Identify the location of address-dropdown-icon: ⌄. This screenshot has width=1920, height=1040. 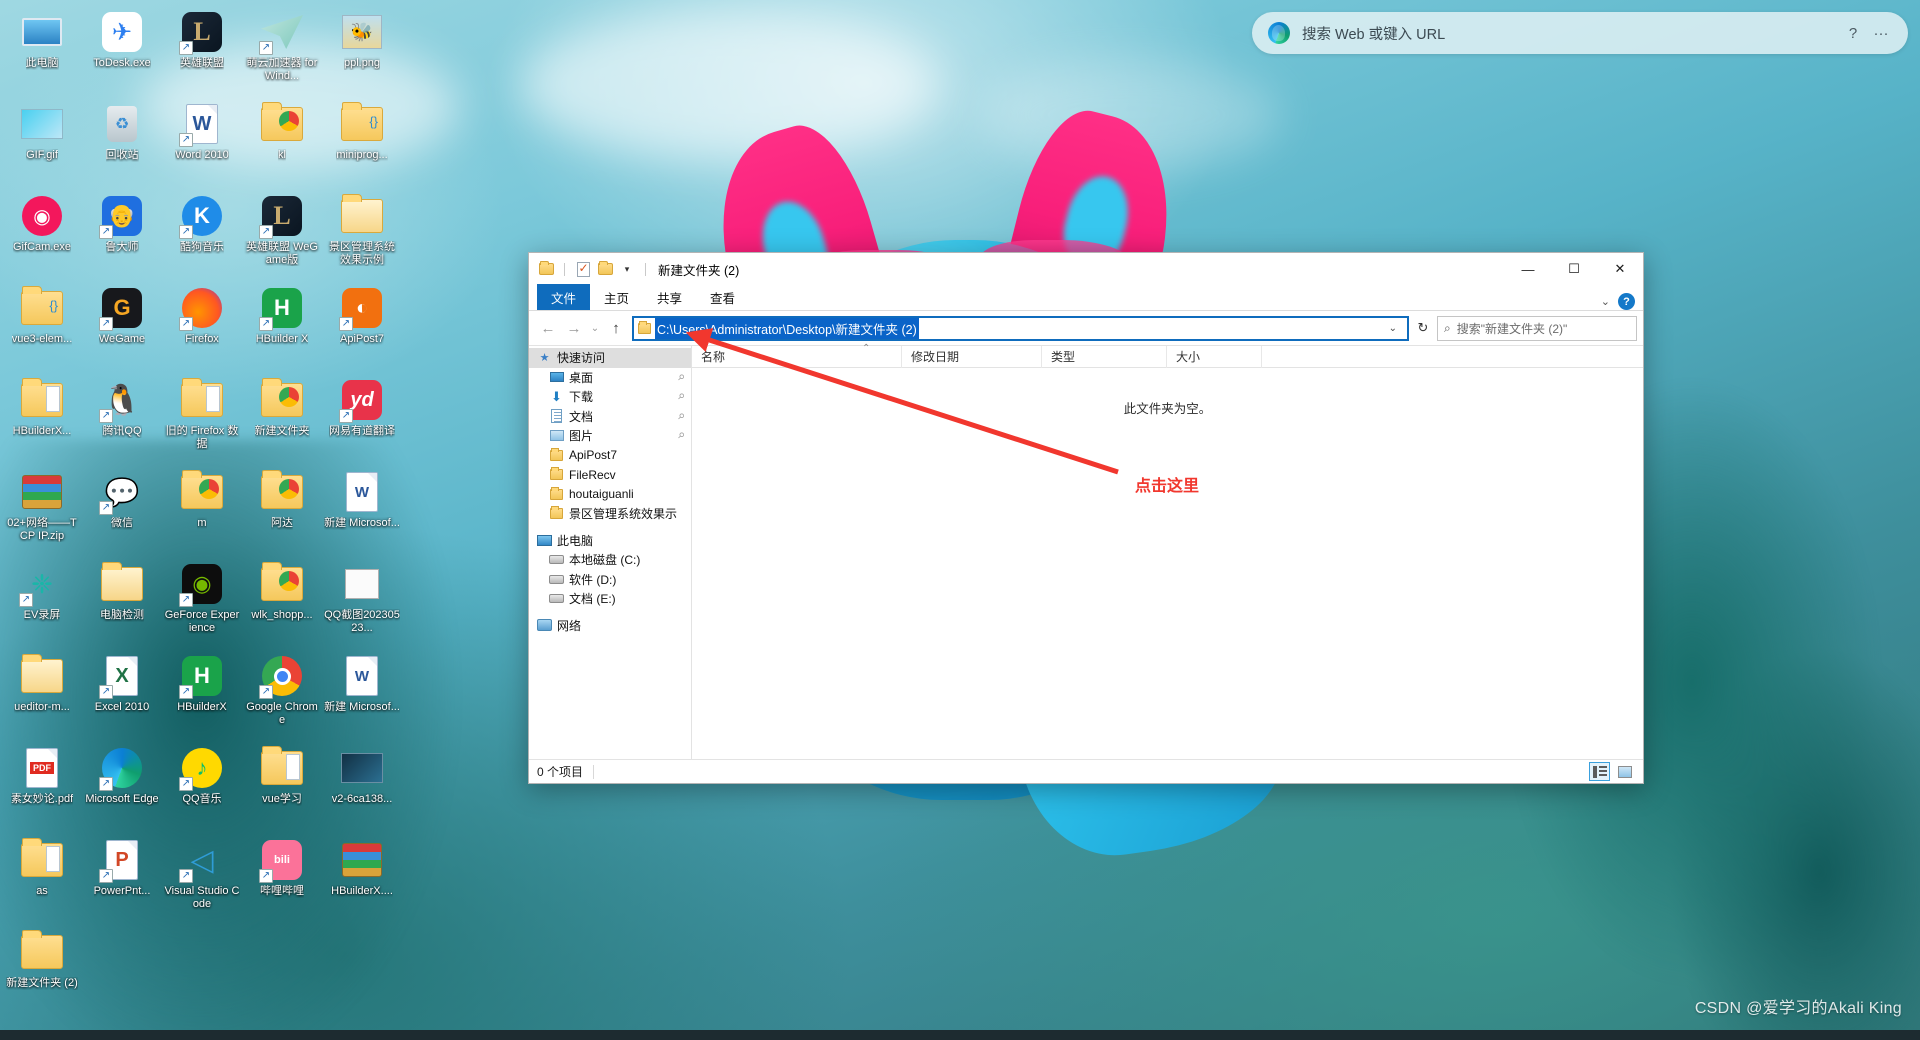
(1393, 328).